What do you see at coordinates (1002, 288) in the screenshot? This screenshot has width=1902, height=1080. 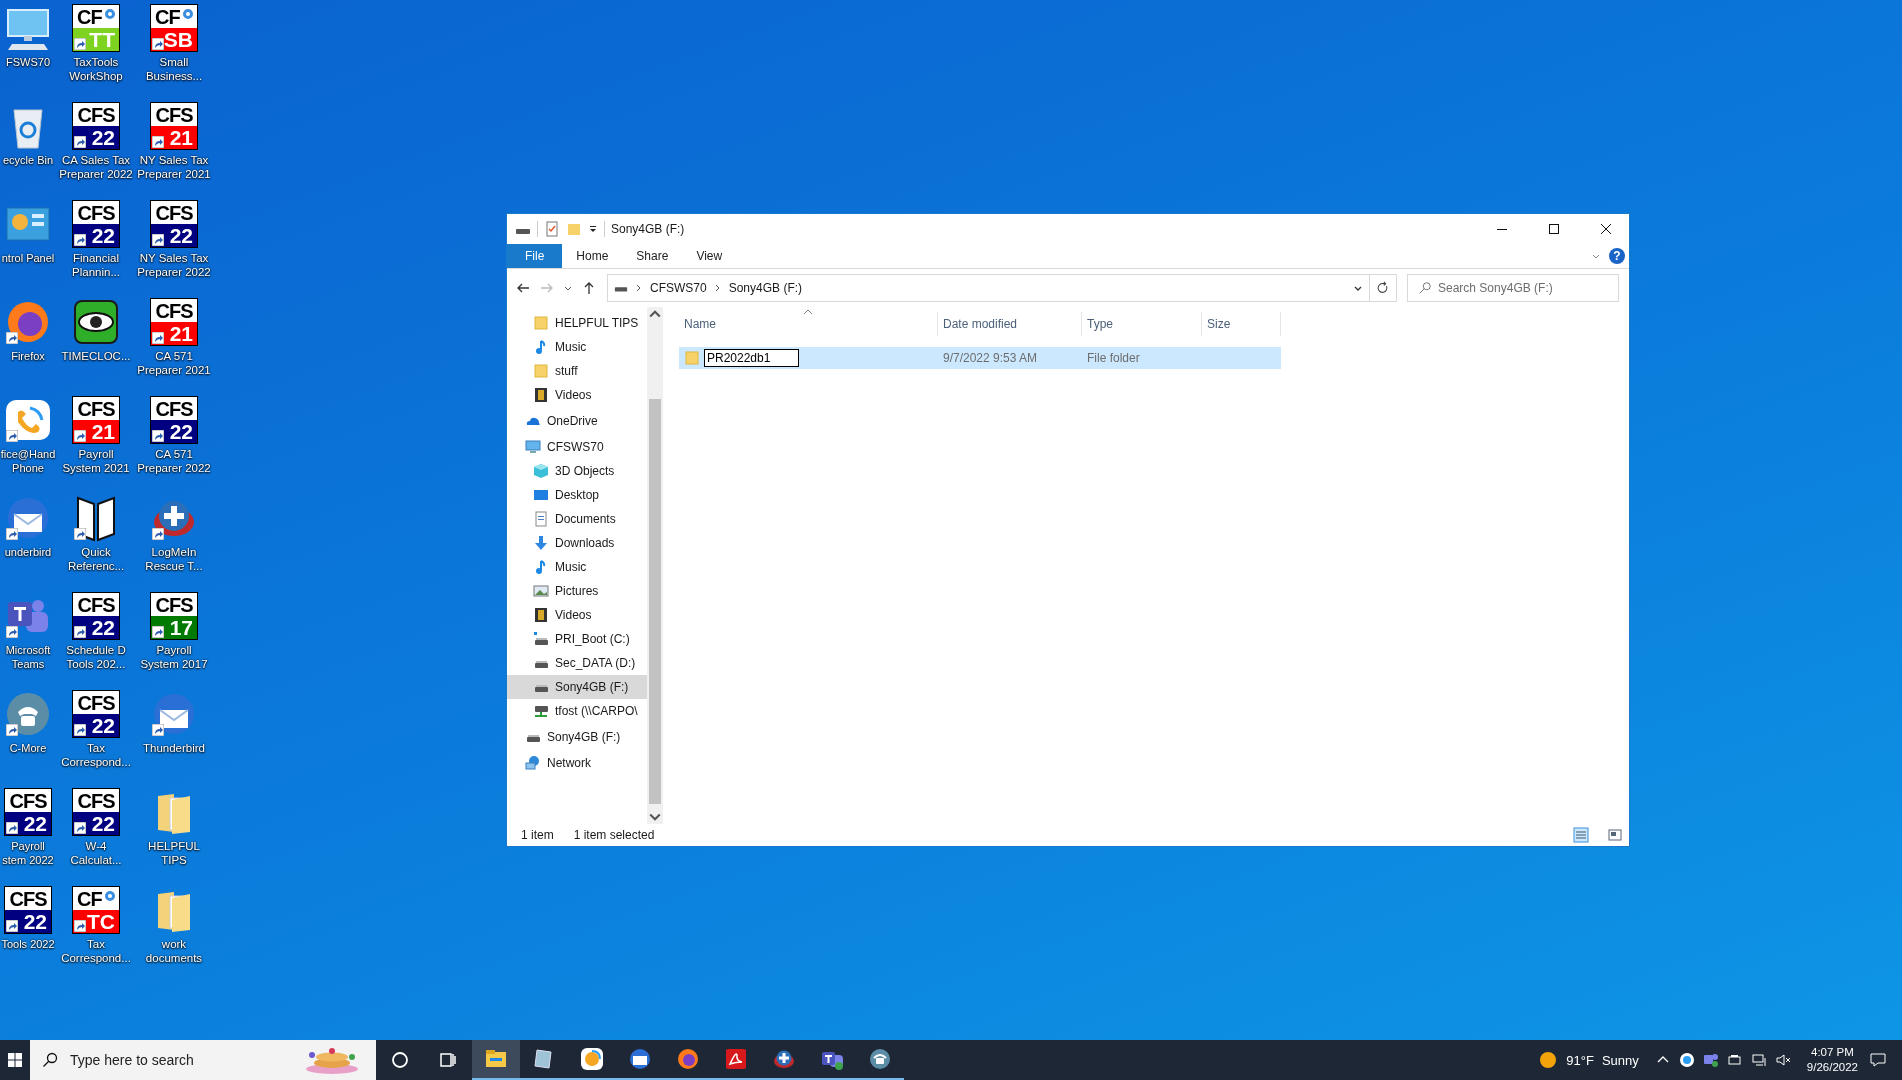 I see `address-bar: CFSWS70 Sony4GB (F:)` at bounding box center [1002, 288].